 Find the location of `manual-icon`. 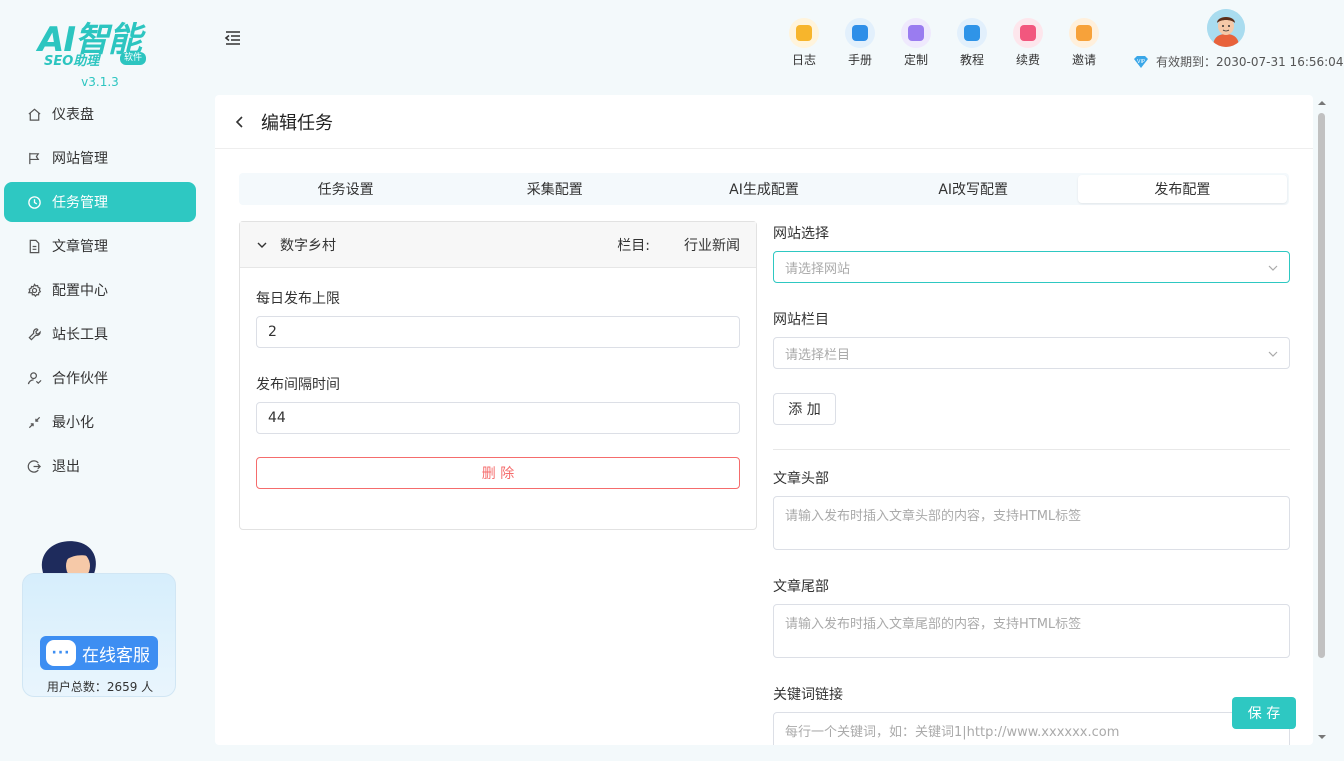

manual-icon is located at coordinates (860, 33).